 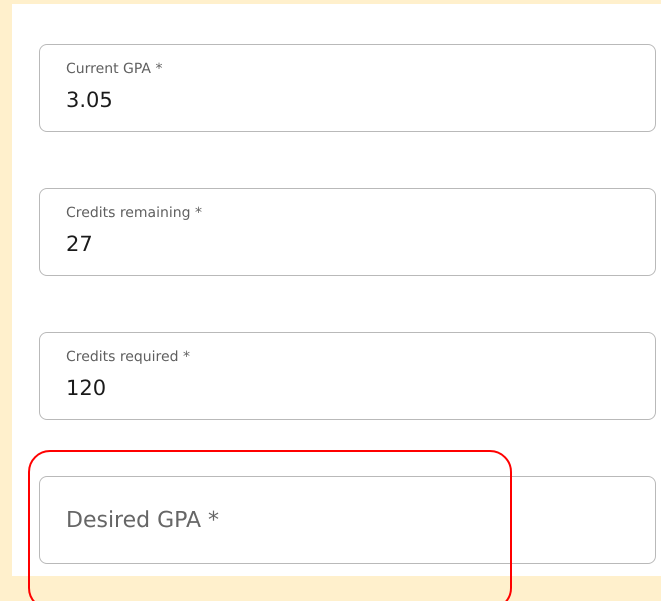 I want to click on field-label: Current GPA *, so click(x=114, y=69).